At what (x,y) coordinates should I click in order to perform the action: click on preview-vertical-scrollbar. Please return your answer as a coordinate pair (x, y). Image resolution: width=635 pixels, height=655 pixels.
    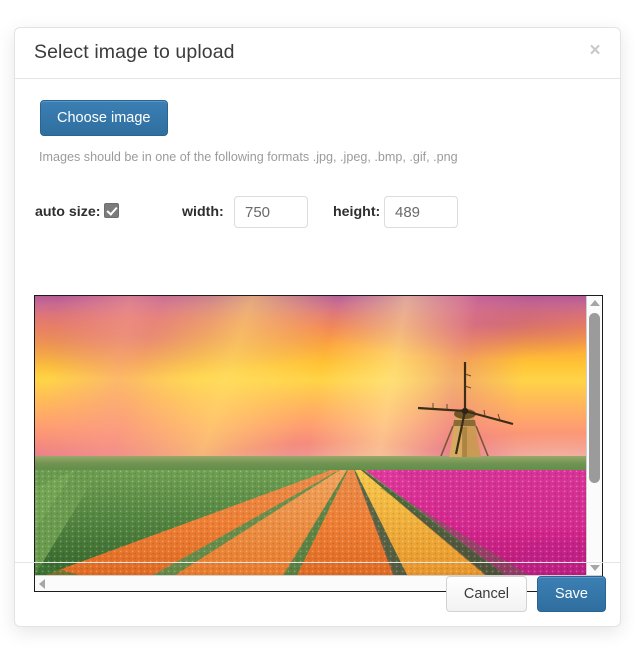
    Looking at the image, I should click on (594, 435).